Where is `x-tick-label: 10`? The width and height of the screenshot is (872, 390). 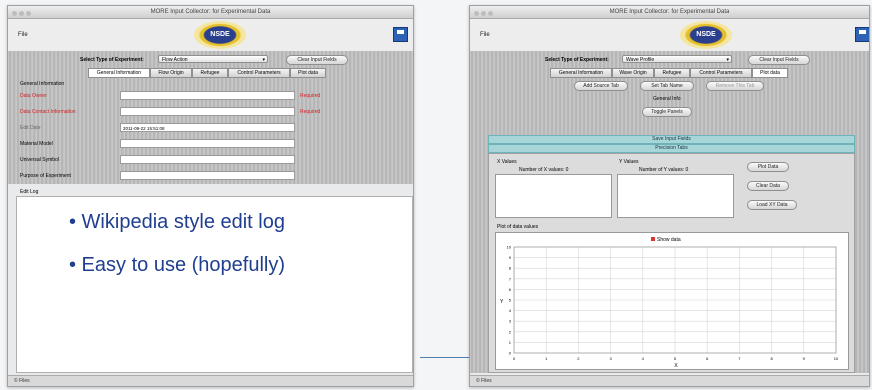
x-tick-label: 10 is located at coordinates (836, 358).